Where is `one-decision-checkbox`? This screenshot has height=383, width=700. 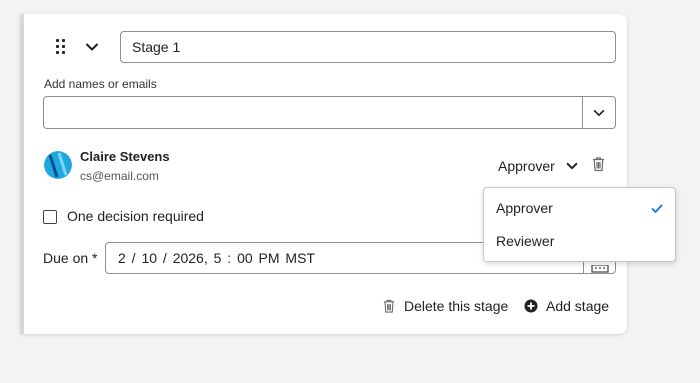
one-decision-checkbox is located at coordinates (50, 217).